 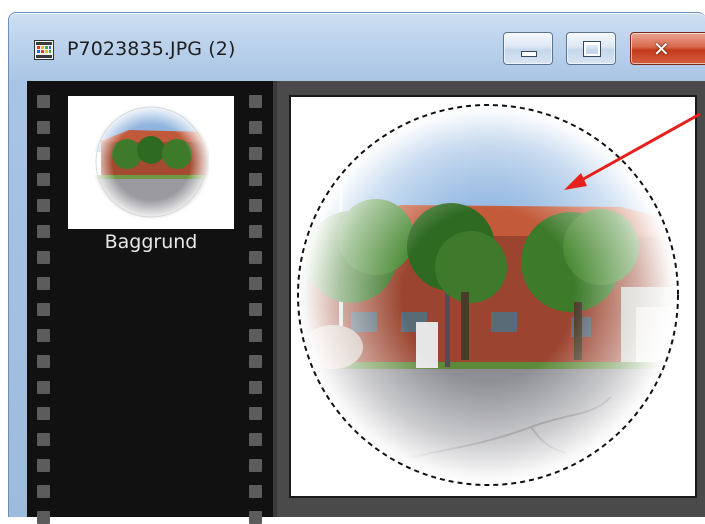 I want to click on maximize-button, so click(x=591, y=48).